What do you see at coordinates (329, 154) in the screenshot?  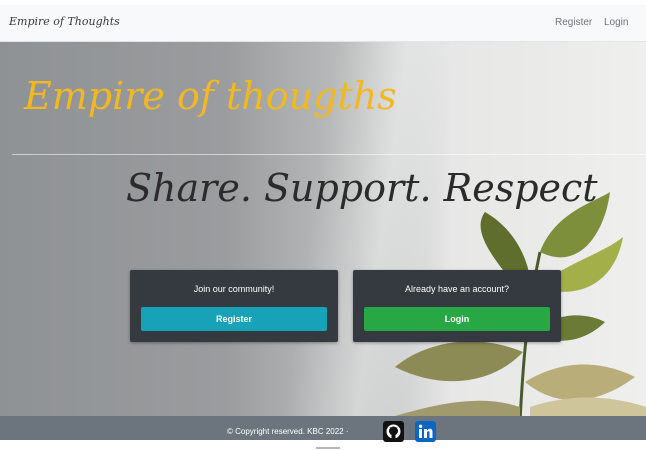 I see `hero-divider` at bounding box center [329, 154].